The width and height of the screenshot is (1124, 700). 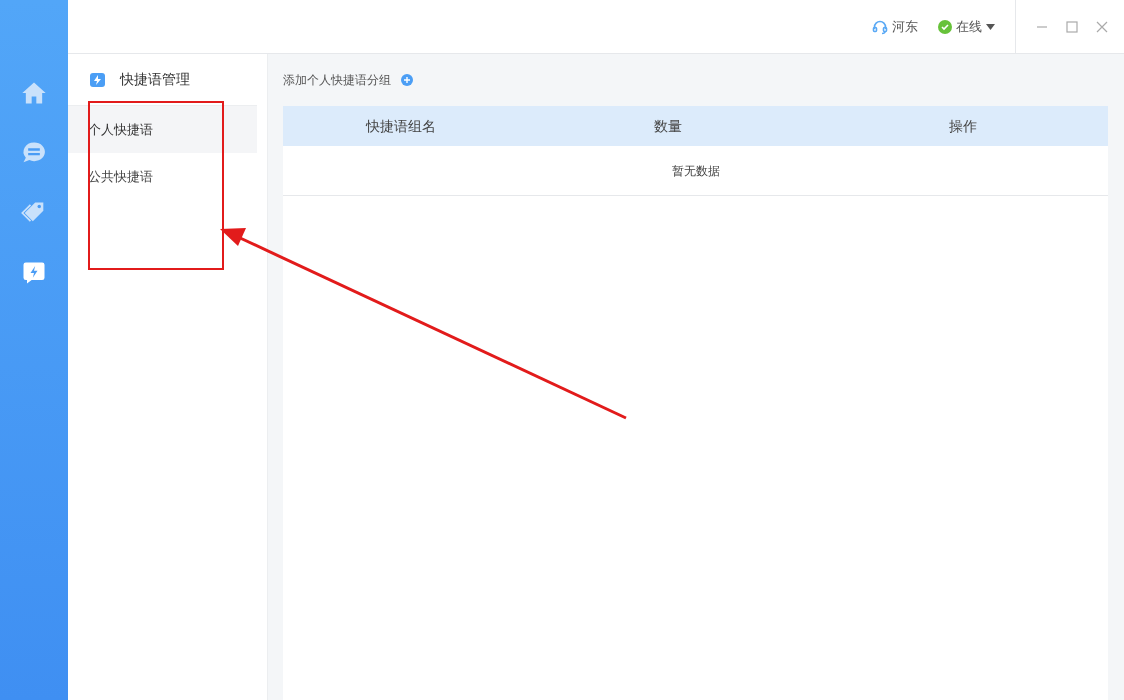 I want to click on close-button, so click(x=1102, y=26).